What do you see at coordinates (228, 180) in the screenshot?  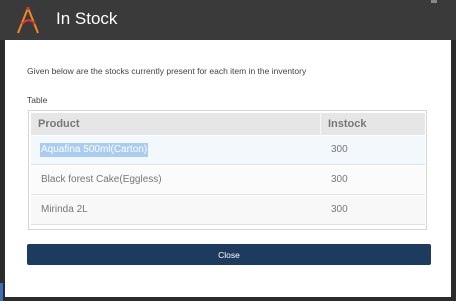 I see `table-row: Black forest Cake(Eggless) 300` at bounding box center [228, 180].